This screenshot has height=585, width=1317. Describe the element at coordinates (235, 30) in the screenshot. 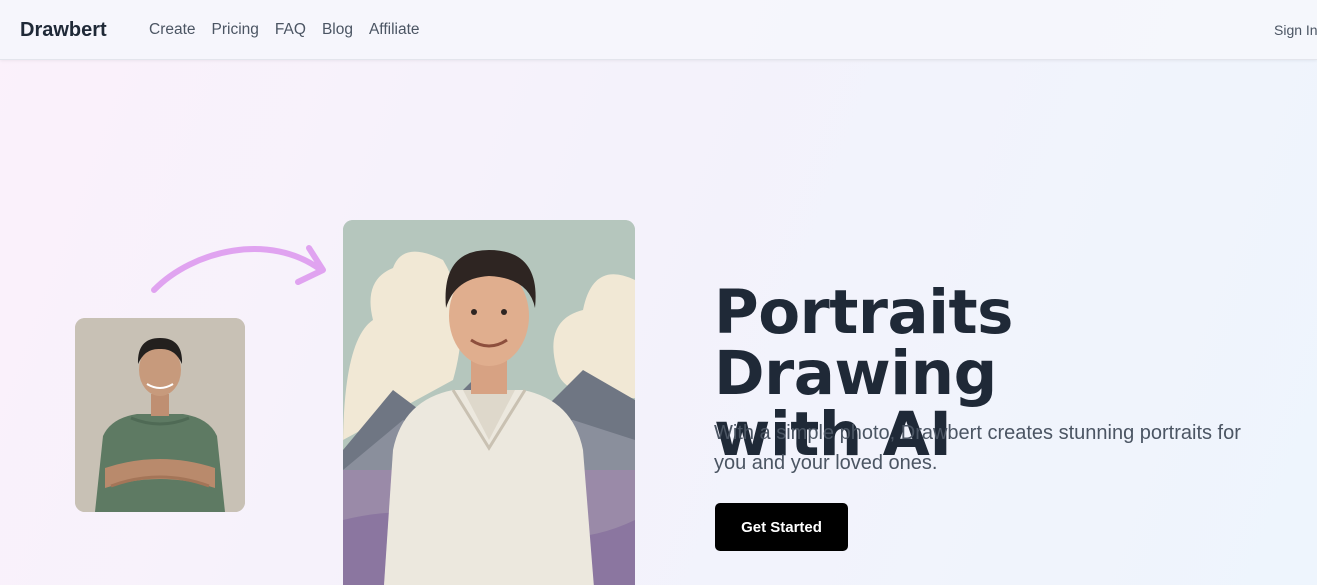

I see `nav-link-pricing: Pricing` at that location.